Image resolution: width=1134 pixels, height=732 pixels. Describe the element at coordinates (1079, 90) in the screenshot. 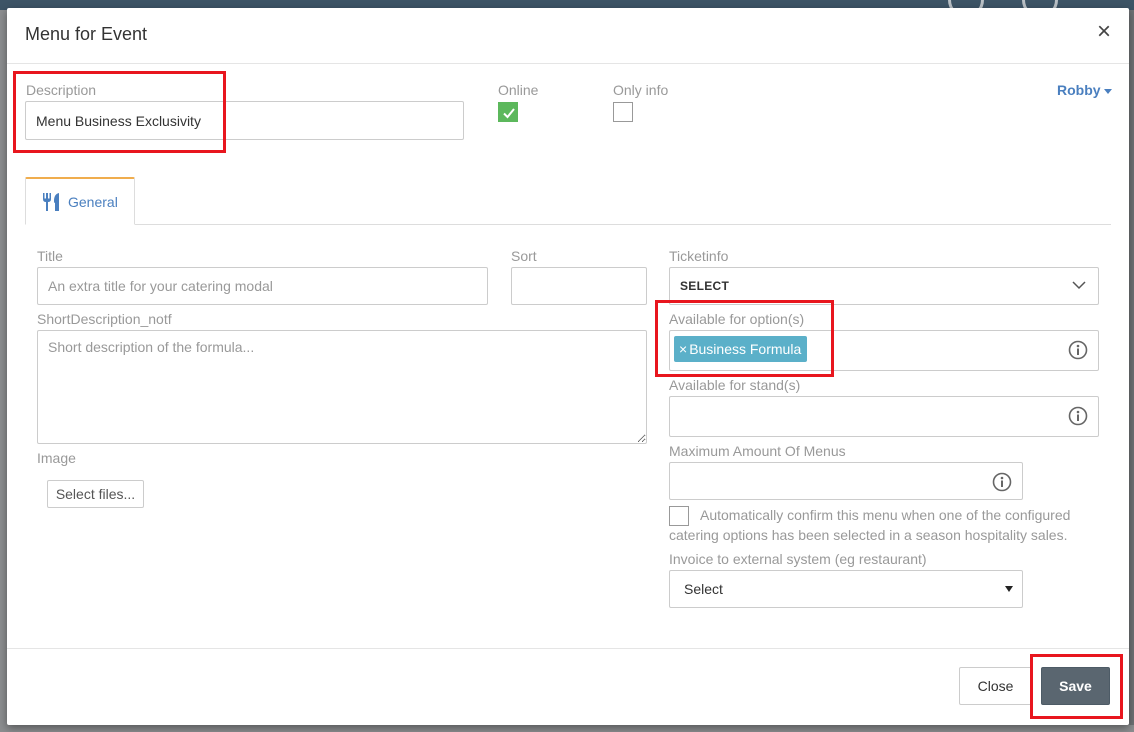

I see `user-menu-label: Robby` at that location.